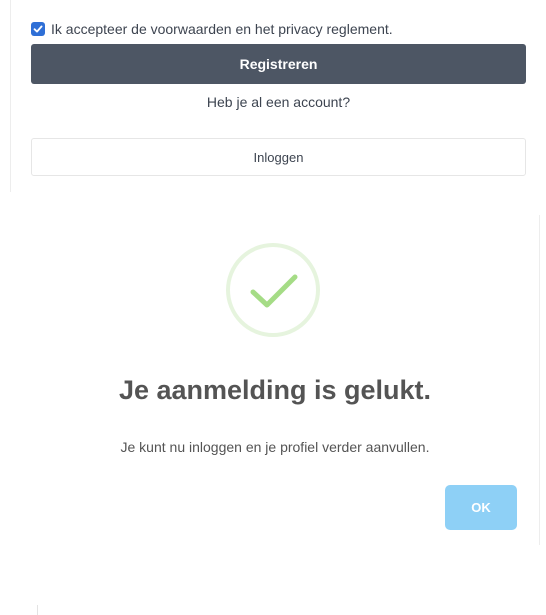 The height and width of the screenshot is (615, 546). I want to click on ok-button: OK, so click(481, 507).